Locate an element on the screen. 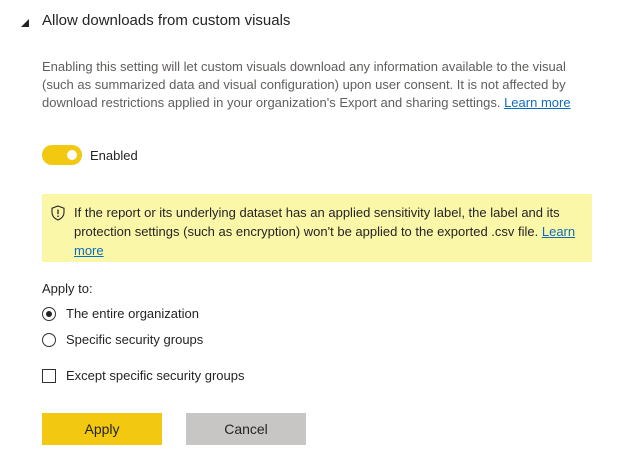  radio-button-selected is located at coordinates (49, 313).